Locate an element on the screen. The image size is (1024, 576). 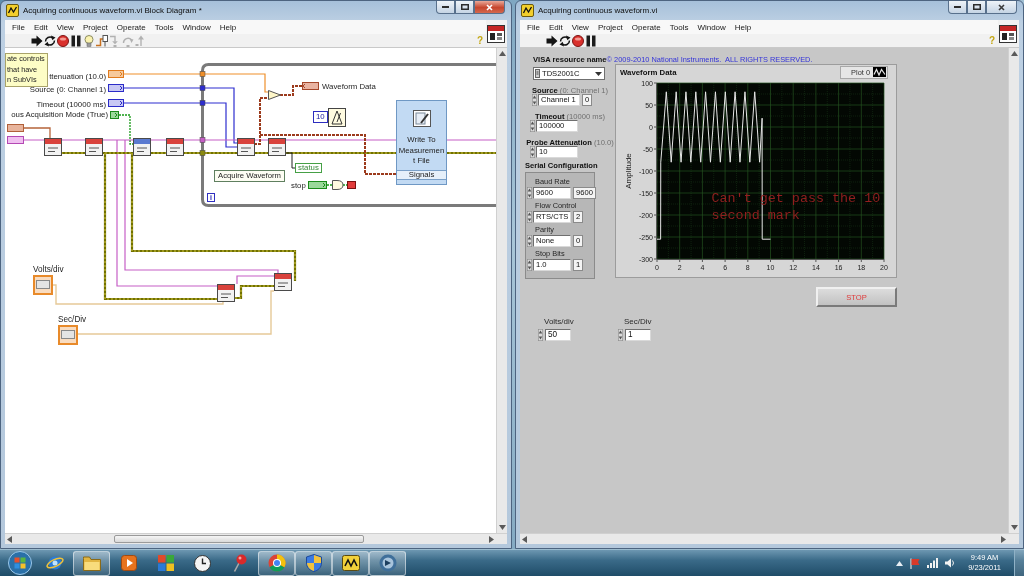
indicator-terminal-icon is located at coordinates (310, 86).